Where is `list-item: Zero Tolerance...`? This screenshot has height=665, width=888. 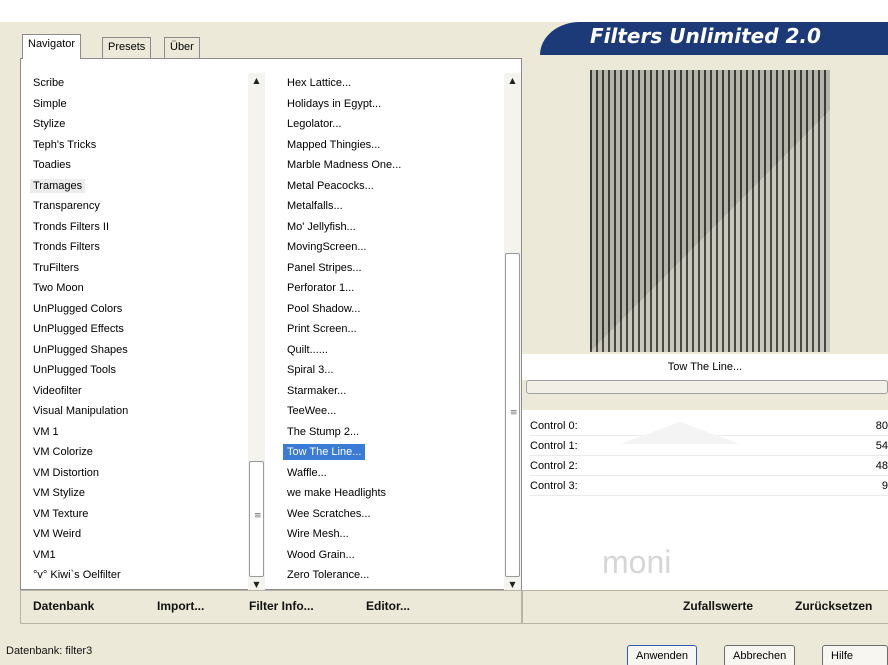 list-item: Zero Tolerance... is located at coordinates (398, 575).